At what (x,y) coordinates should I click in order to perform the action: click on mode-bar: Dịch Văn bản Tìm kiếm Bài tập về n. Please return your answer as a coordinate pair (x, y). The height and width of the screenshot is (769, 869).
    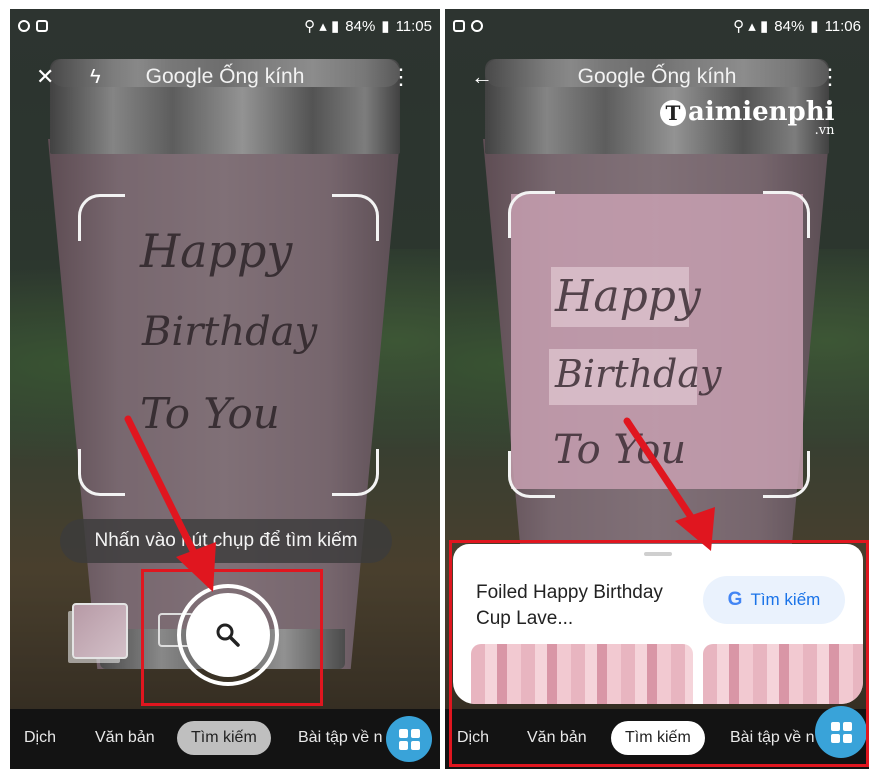
    Looking at the image, I should click on (225, 739).